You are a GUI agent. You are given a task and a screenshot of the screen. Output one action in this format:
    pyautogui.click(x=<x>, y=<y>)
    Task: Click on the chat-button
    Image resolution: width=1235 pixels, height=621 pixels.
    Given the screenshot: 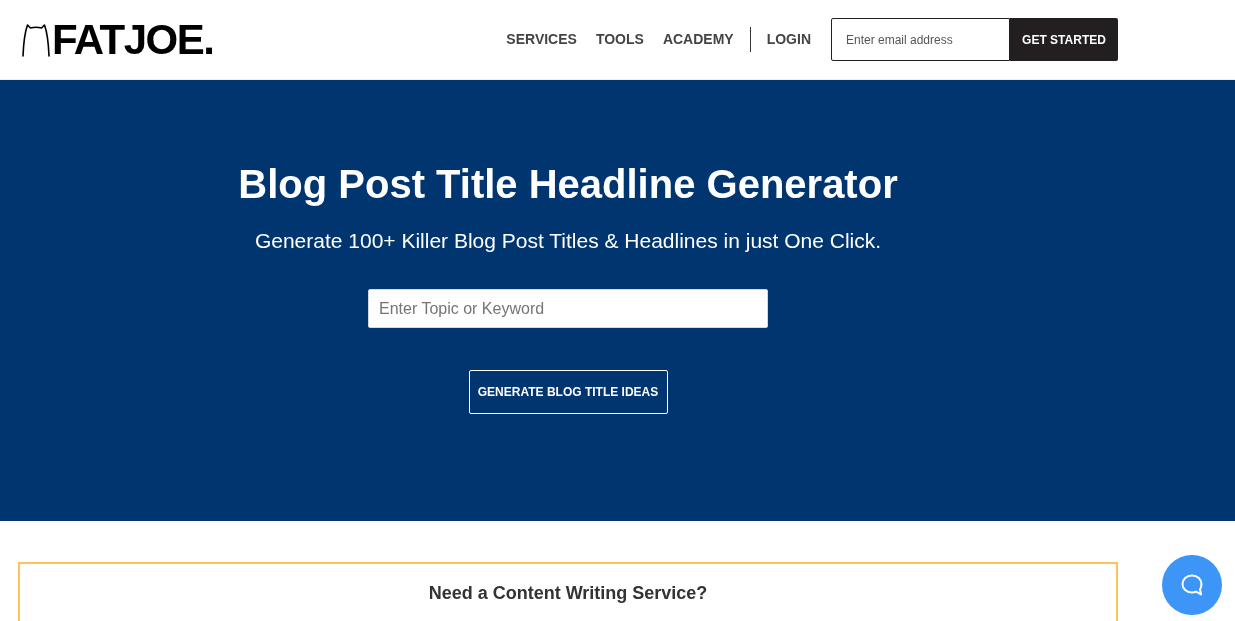 What is the action you would take?
    pyautogui.click(x=1192, y=585)
    